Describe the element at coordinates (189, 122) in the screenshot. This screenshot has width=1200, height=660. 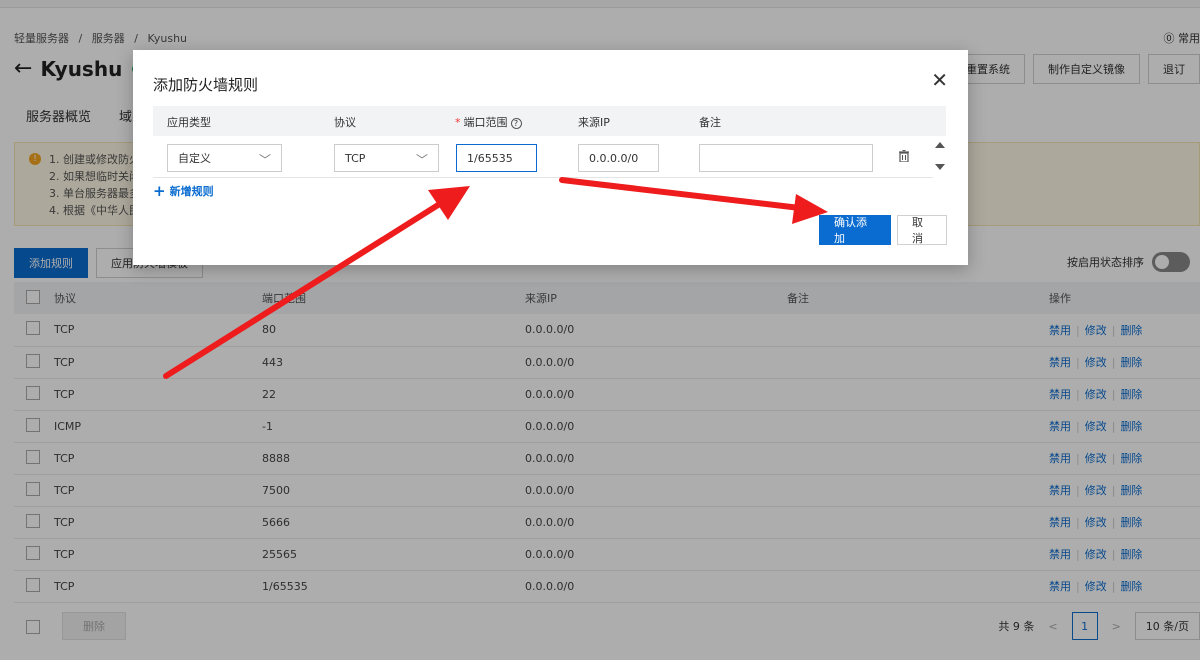
I see `header-app-type: 应用类型` at that location.